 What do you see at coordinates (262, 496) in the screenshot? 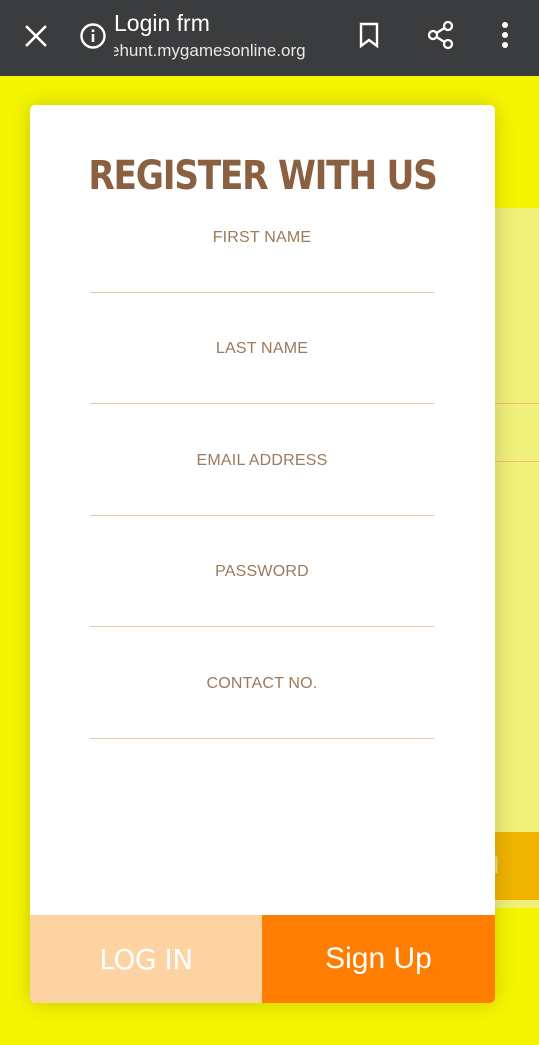
I see `email-input` at bounding box center [262, 496].